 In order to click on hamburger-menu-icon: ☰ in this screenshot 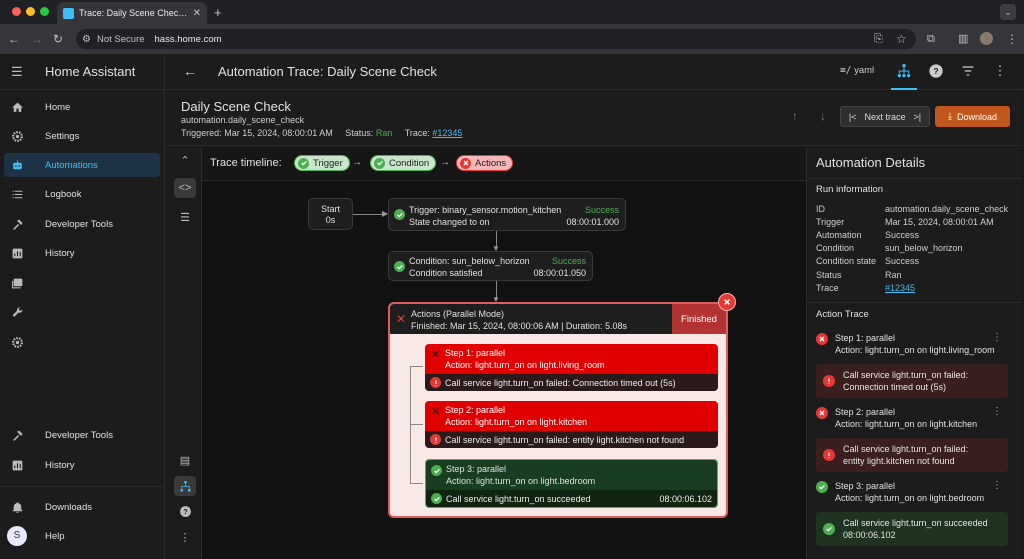, I will do `click(17, 72)`.